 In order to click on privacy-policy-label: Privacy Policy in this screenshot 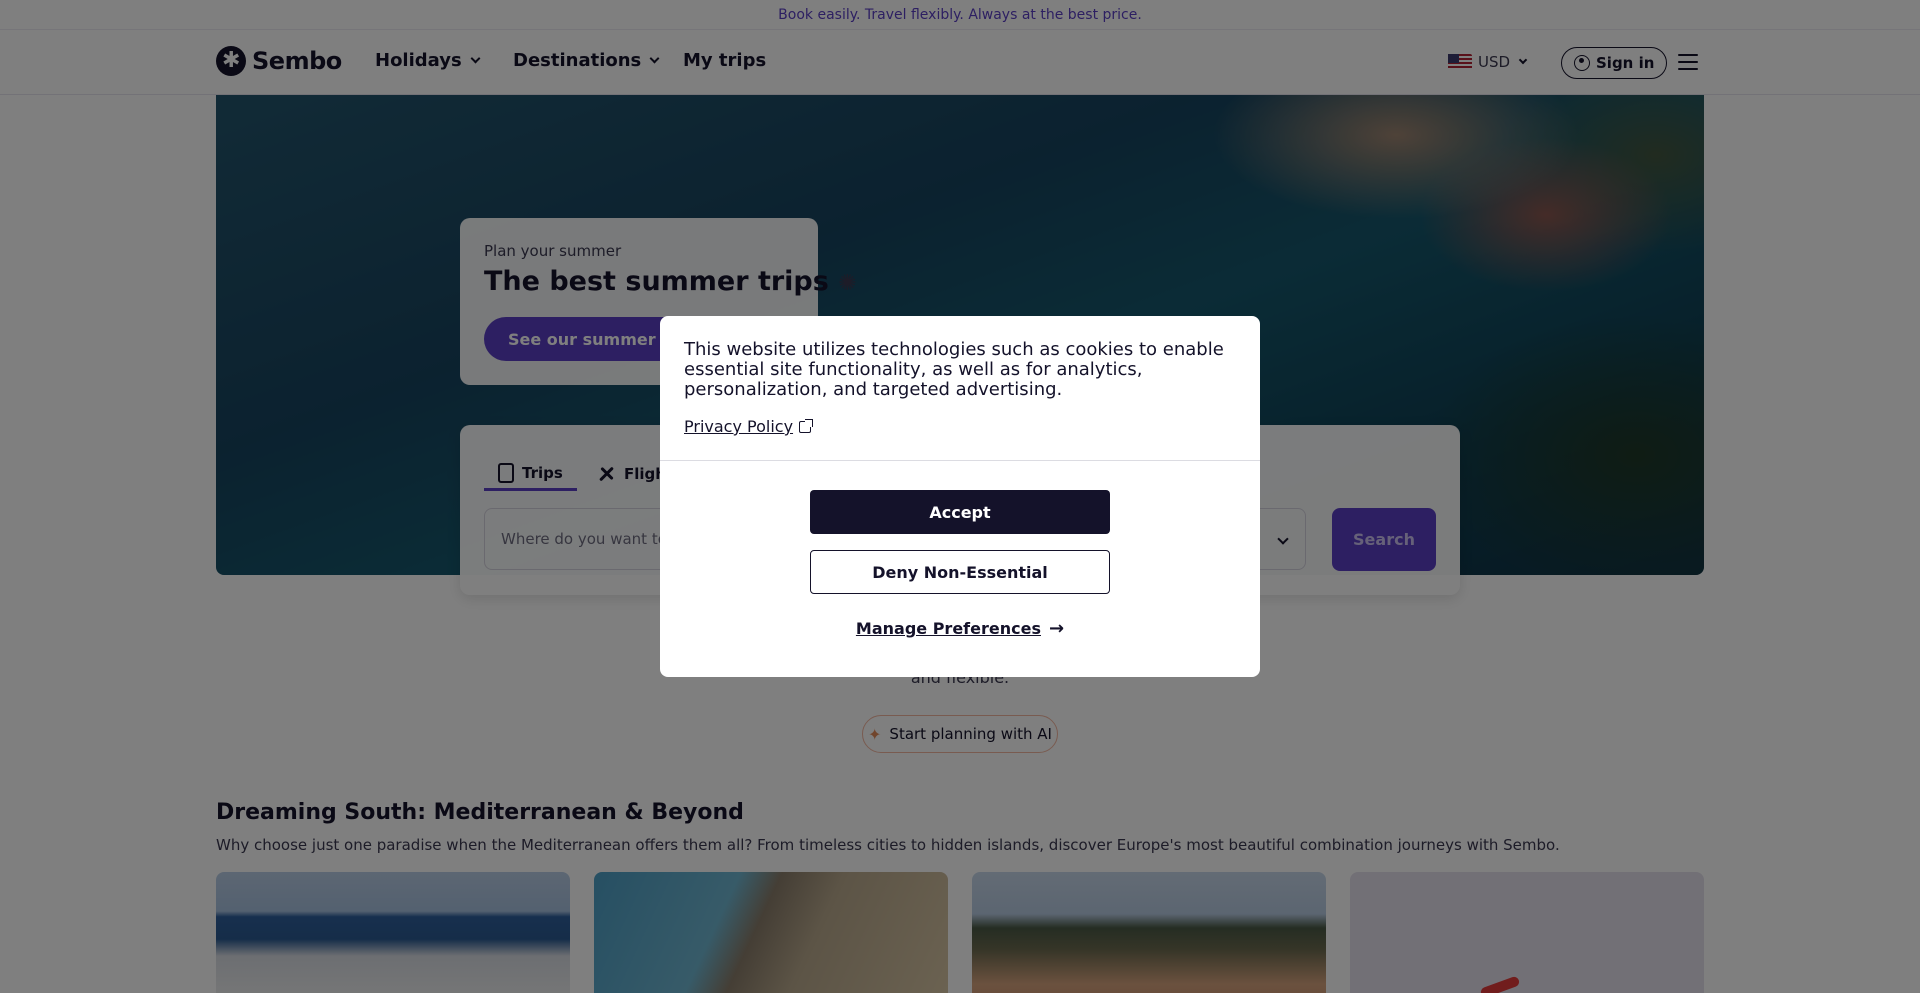, I will do `click(739, 426)`.